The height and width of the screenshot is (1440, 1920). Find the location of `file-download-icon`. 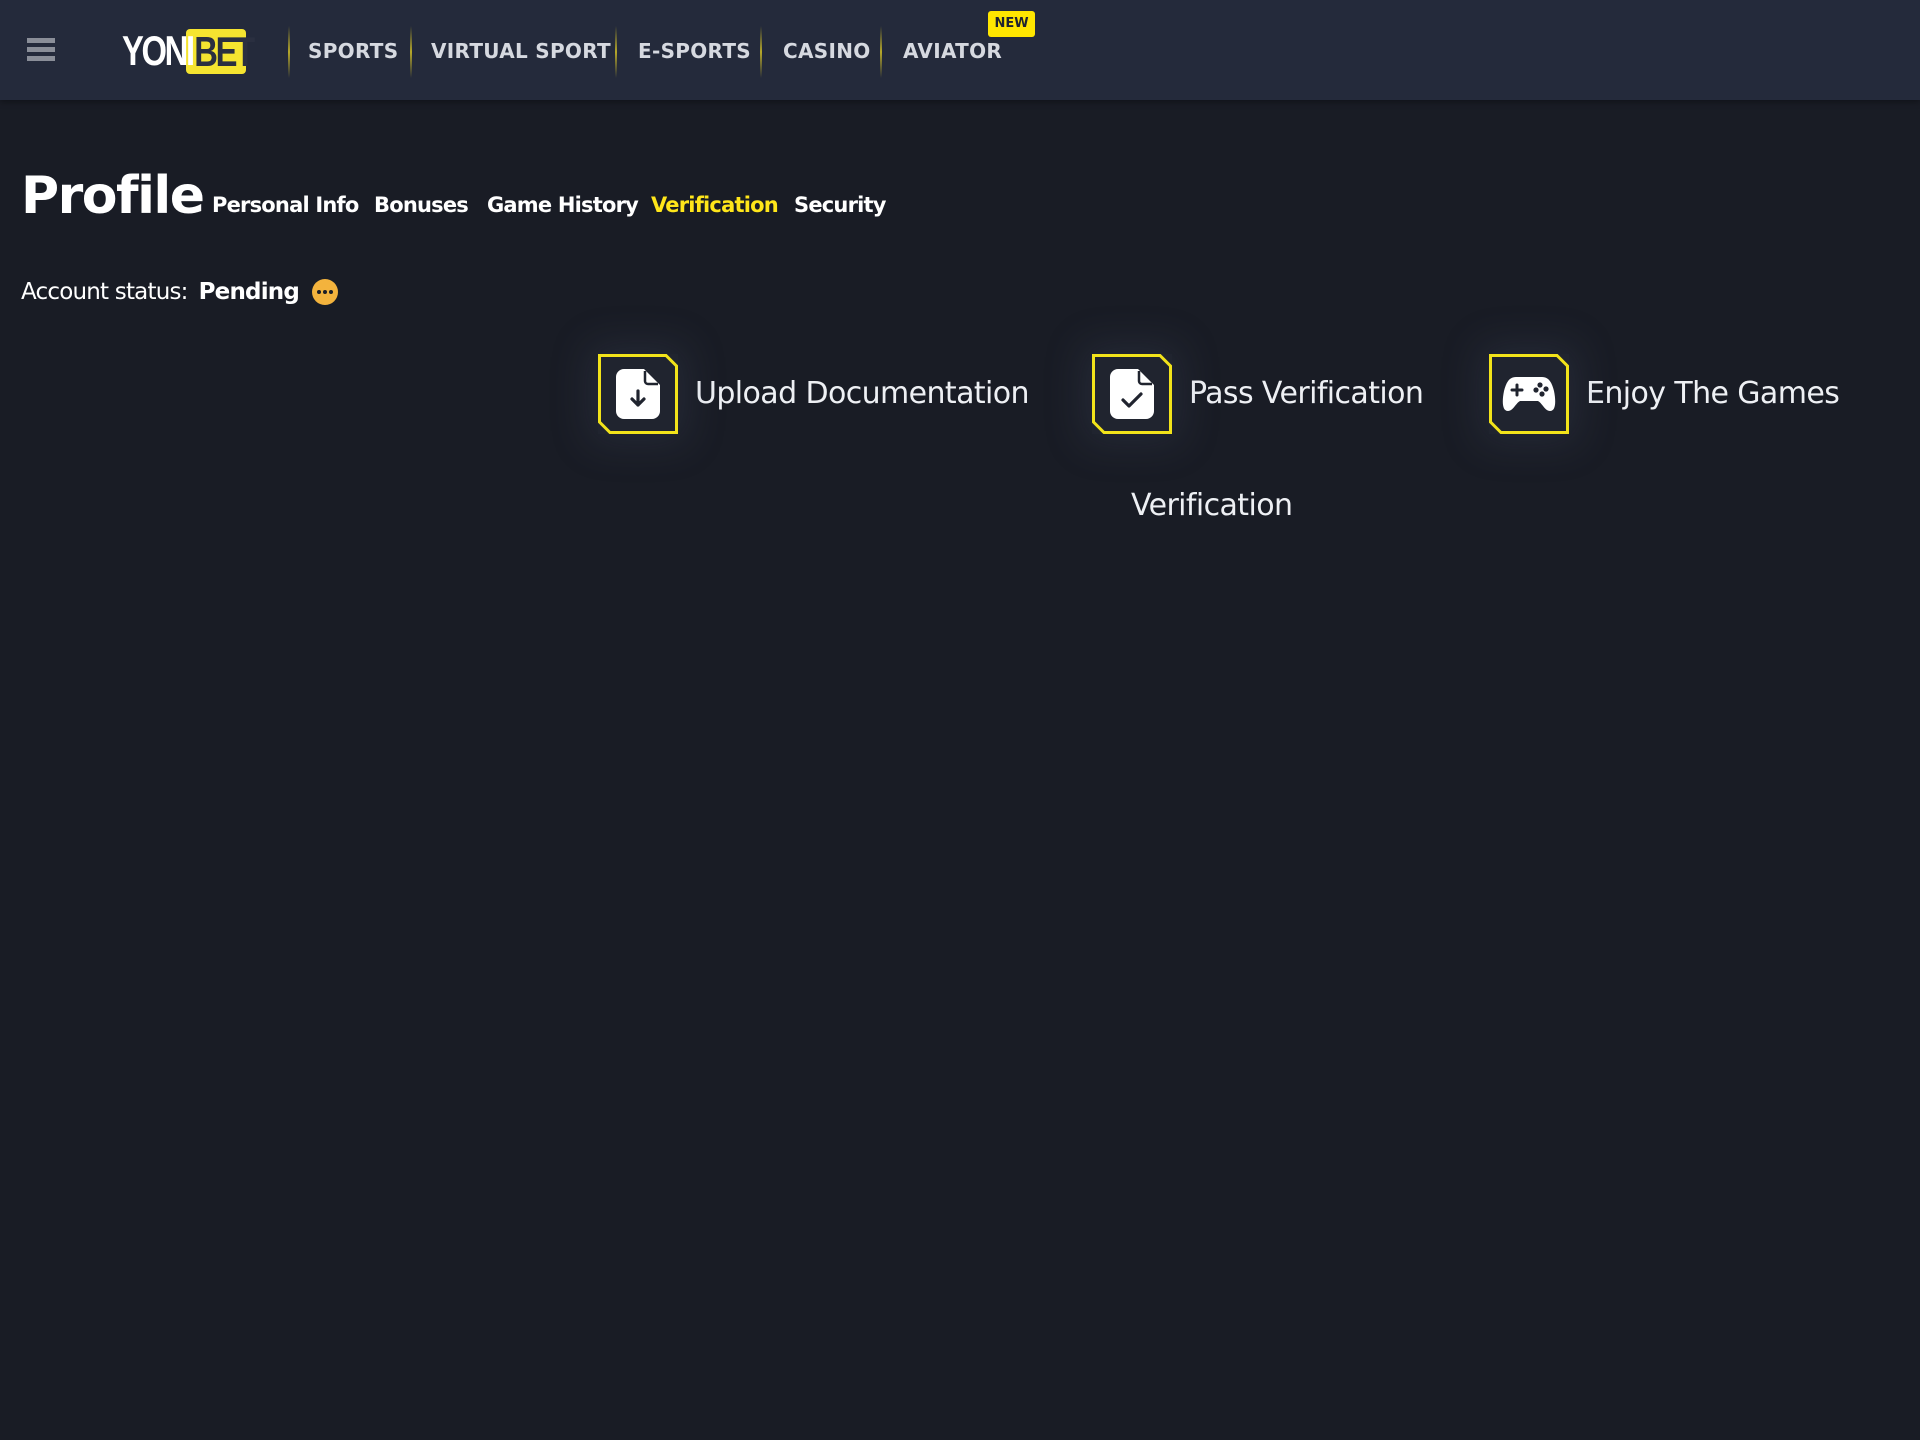

file-download-icon is located at coordinates (638, 394).